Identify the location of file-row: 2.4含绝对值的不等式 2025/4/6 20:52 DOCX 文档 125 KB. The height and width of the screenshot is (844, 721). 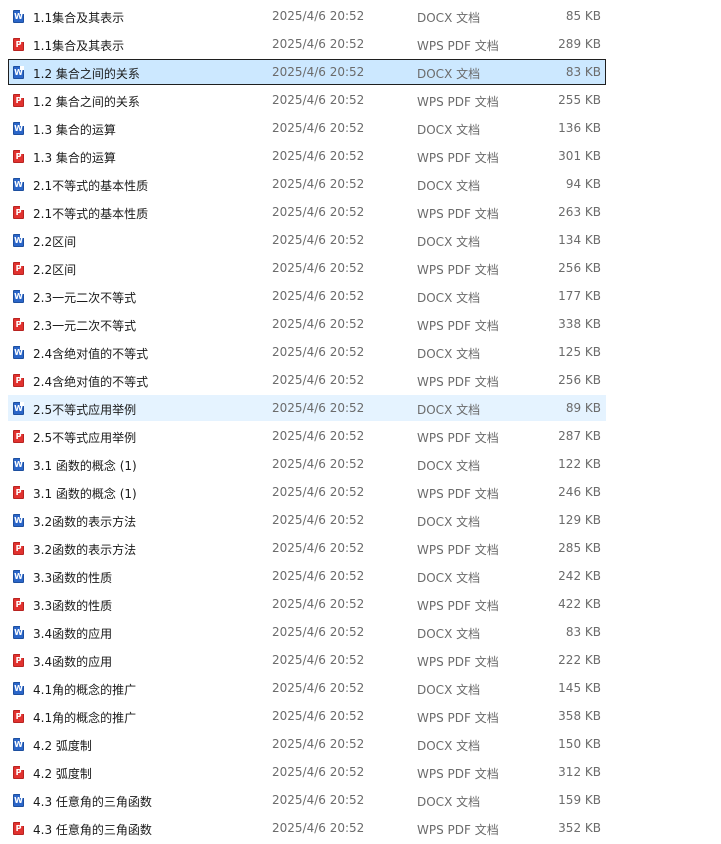
(307, 352).